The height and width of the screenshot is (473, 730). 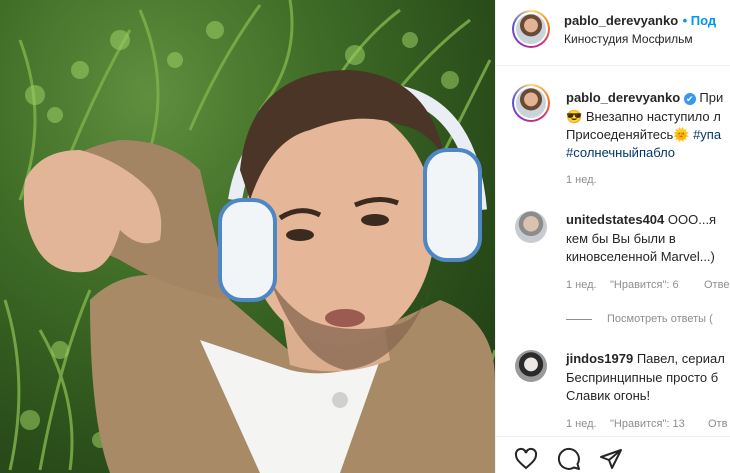 What do you see at coordinates (689, 98) in the screenshot?
I see `verified-badge-icon: ✔` at bounding box center [689, 98].